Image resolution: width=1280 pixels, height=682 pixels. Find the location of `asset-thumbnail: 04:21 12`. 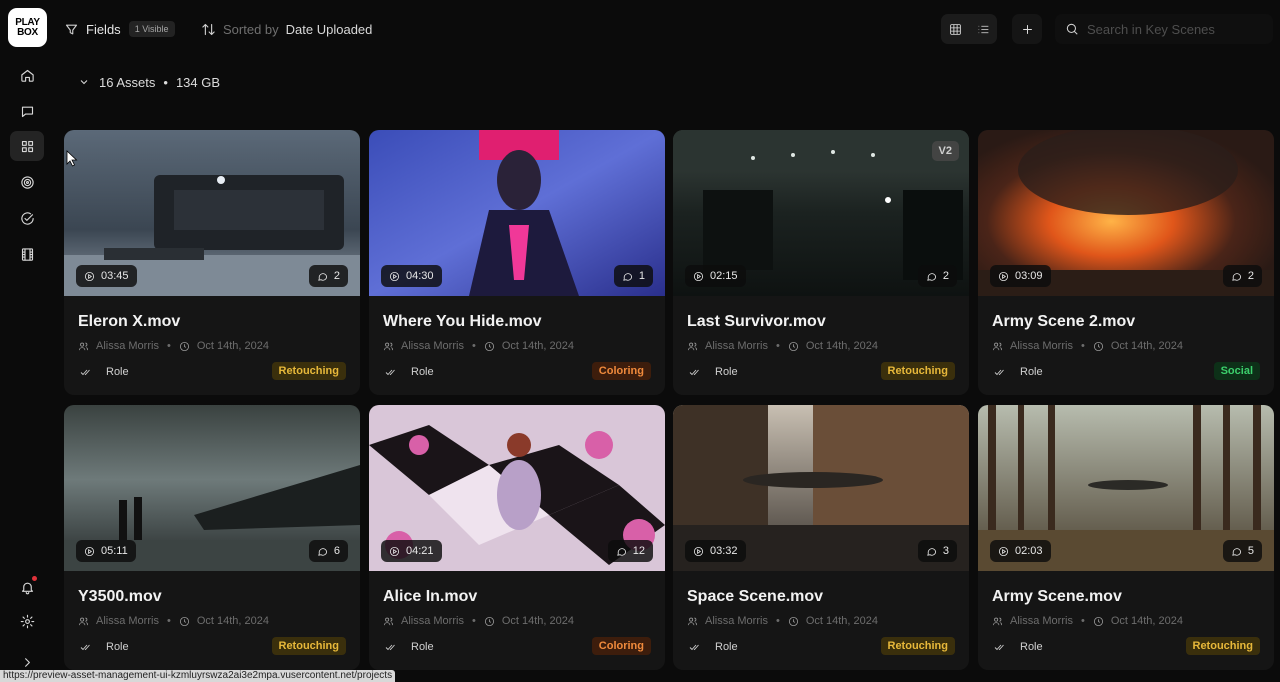

asset-thumbnail: 04:21 12 is located at coordinates (517, 488).